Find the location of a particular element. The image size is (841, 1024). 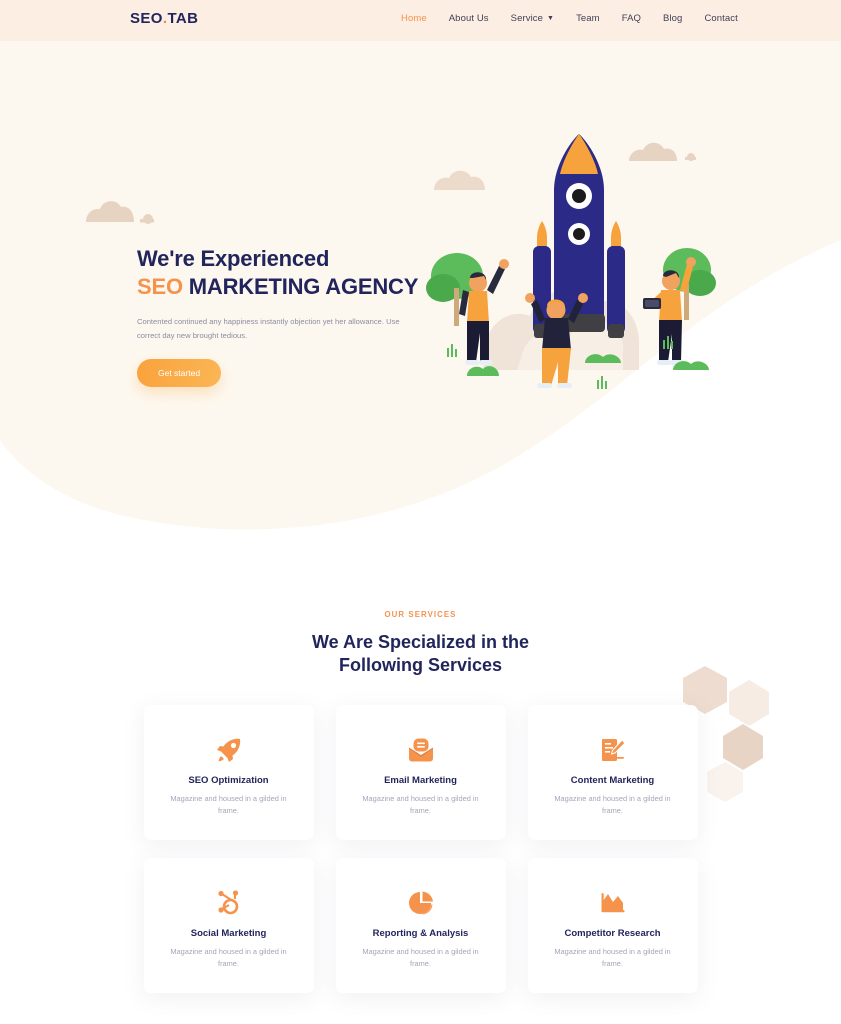

edit-document-icon is located at coordinates (613, 750).